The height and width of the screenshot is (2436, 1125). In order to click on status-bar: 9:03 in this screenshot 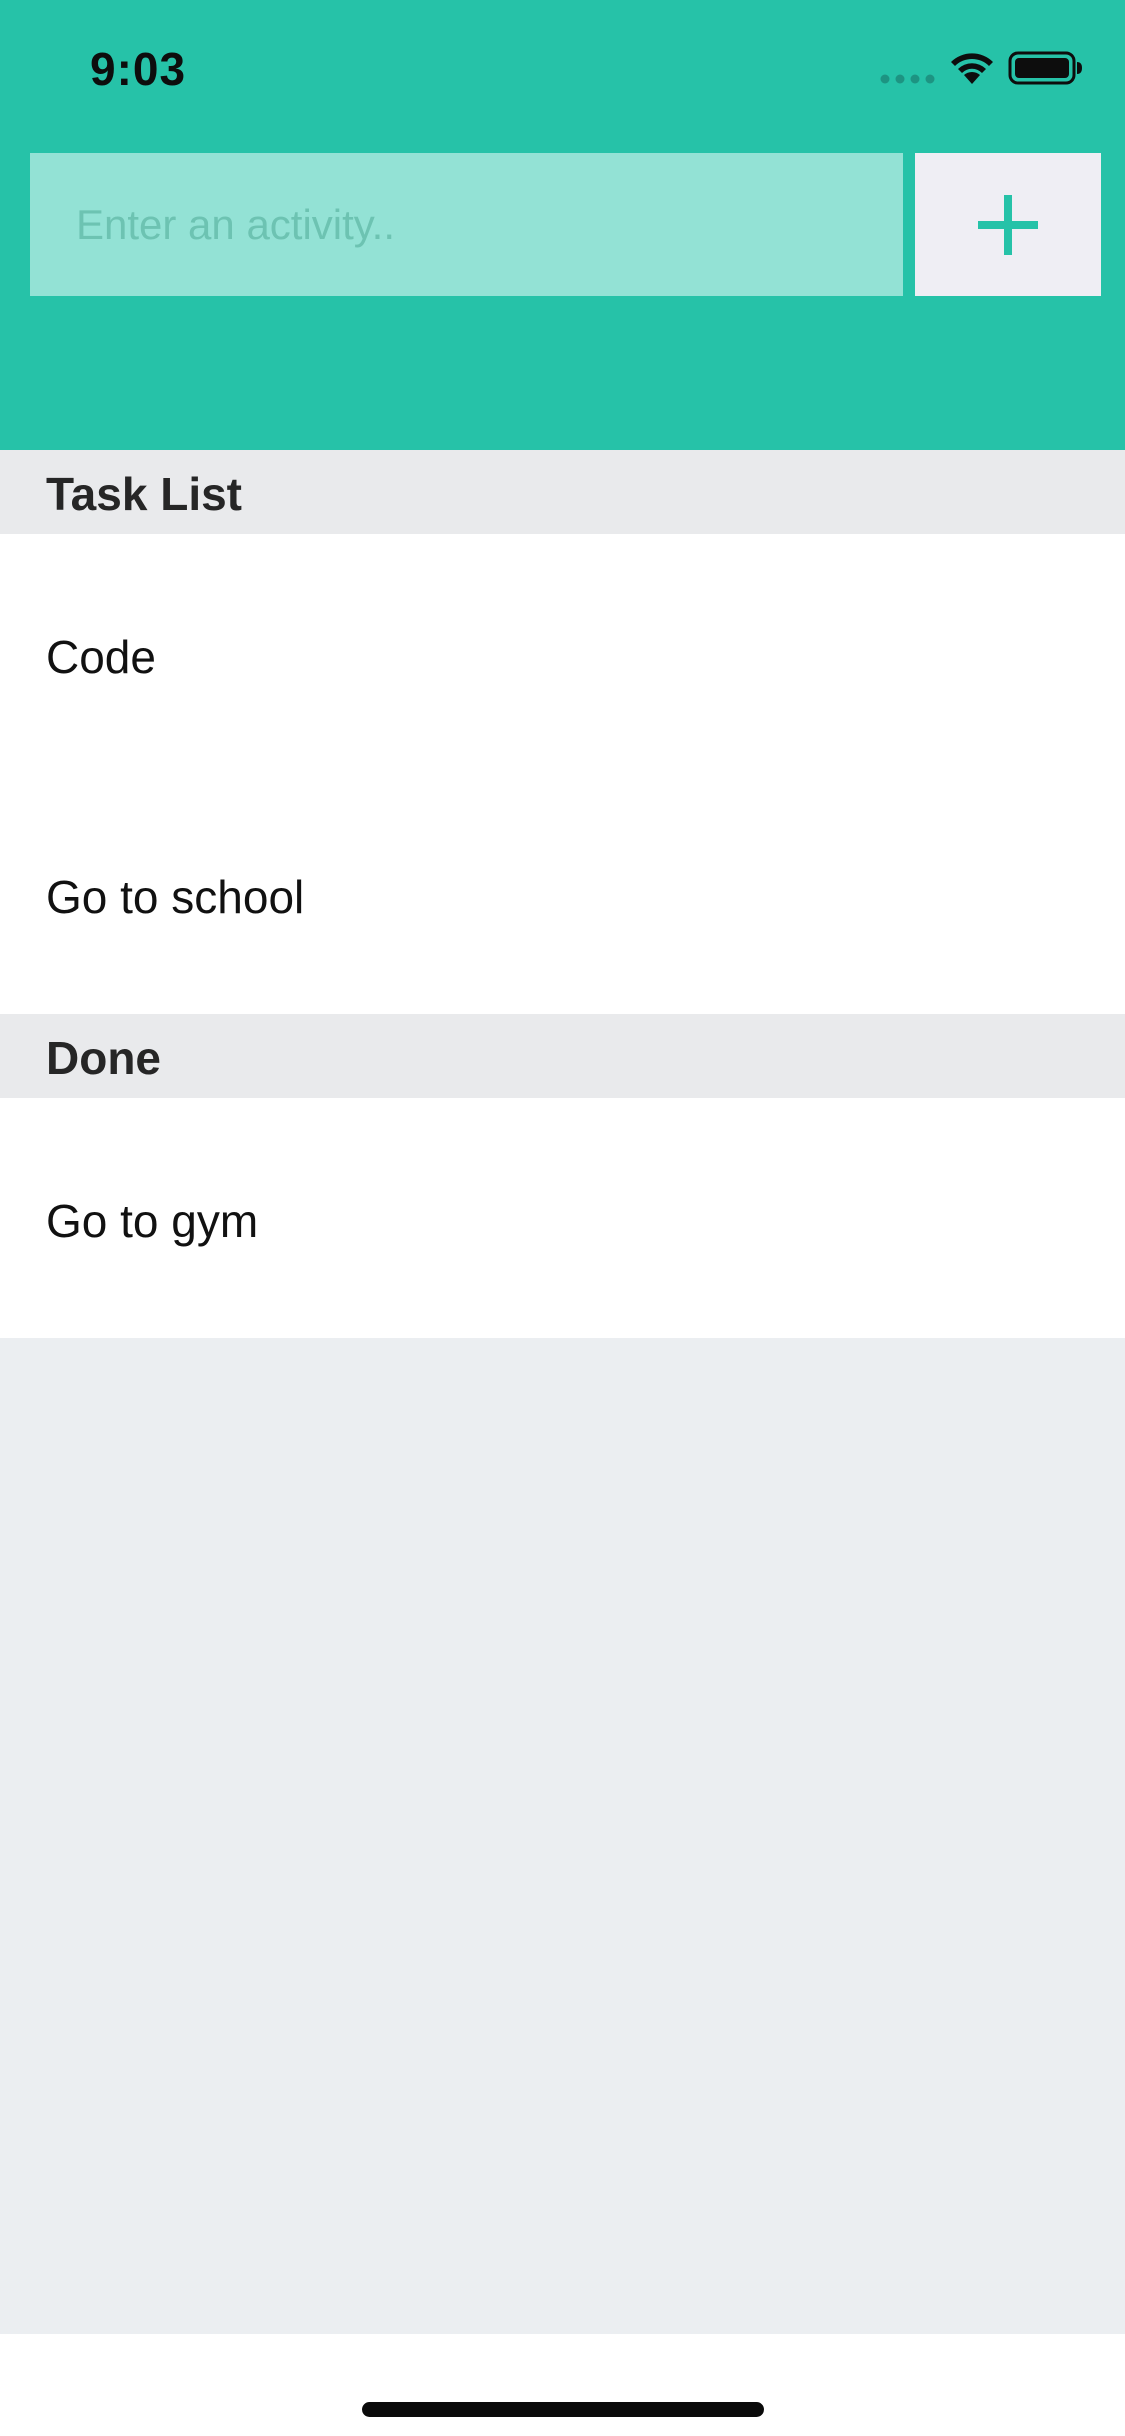, I will do `click(562, 70)`.